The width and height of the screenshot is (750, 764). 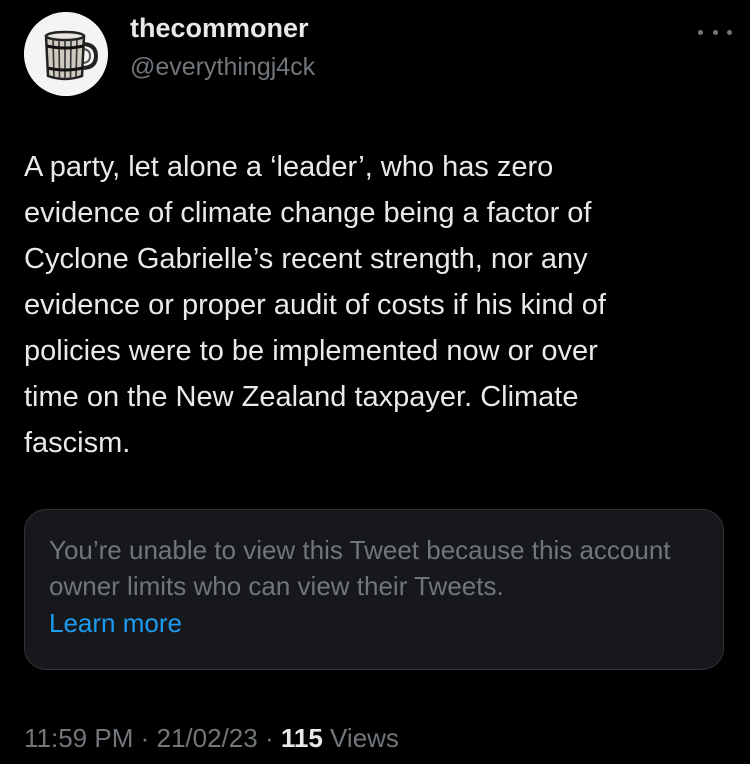 I want to click on views-label: Views, so click(x=364, y=738).